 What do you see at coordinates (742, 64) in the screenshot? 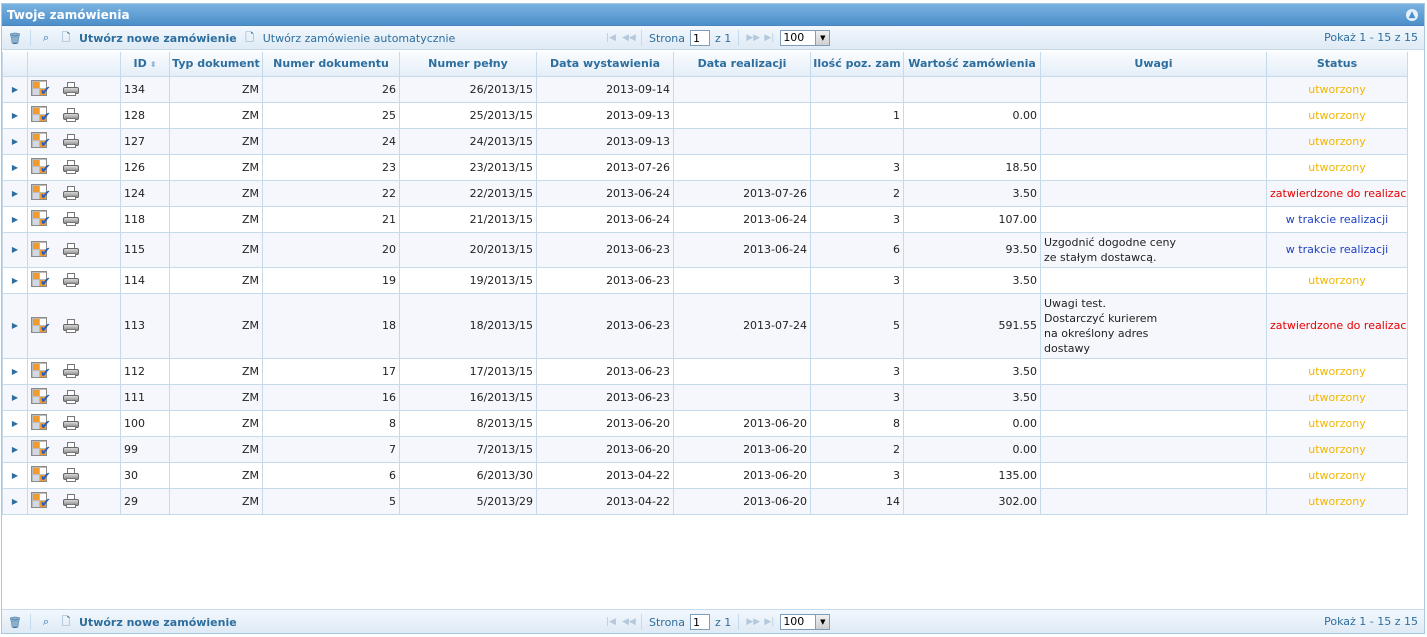
I see `col-header-completion-date: Data realizacji` at bounding box center [742, 64].